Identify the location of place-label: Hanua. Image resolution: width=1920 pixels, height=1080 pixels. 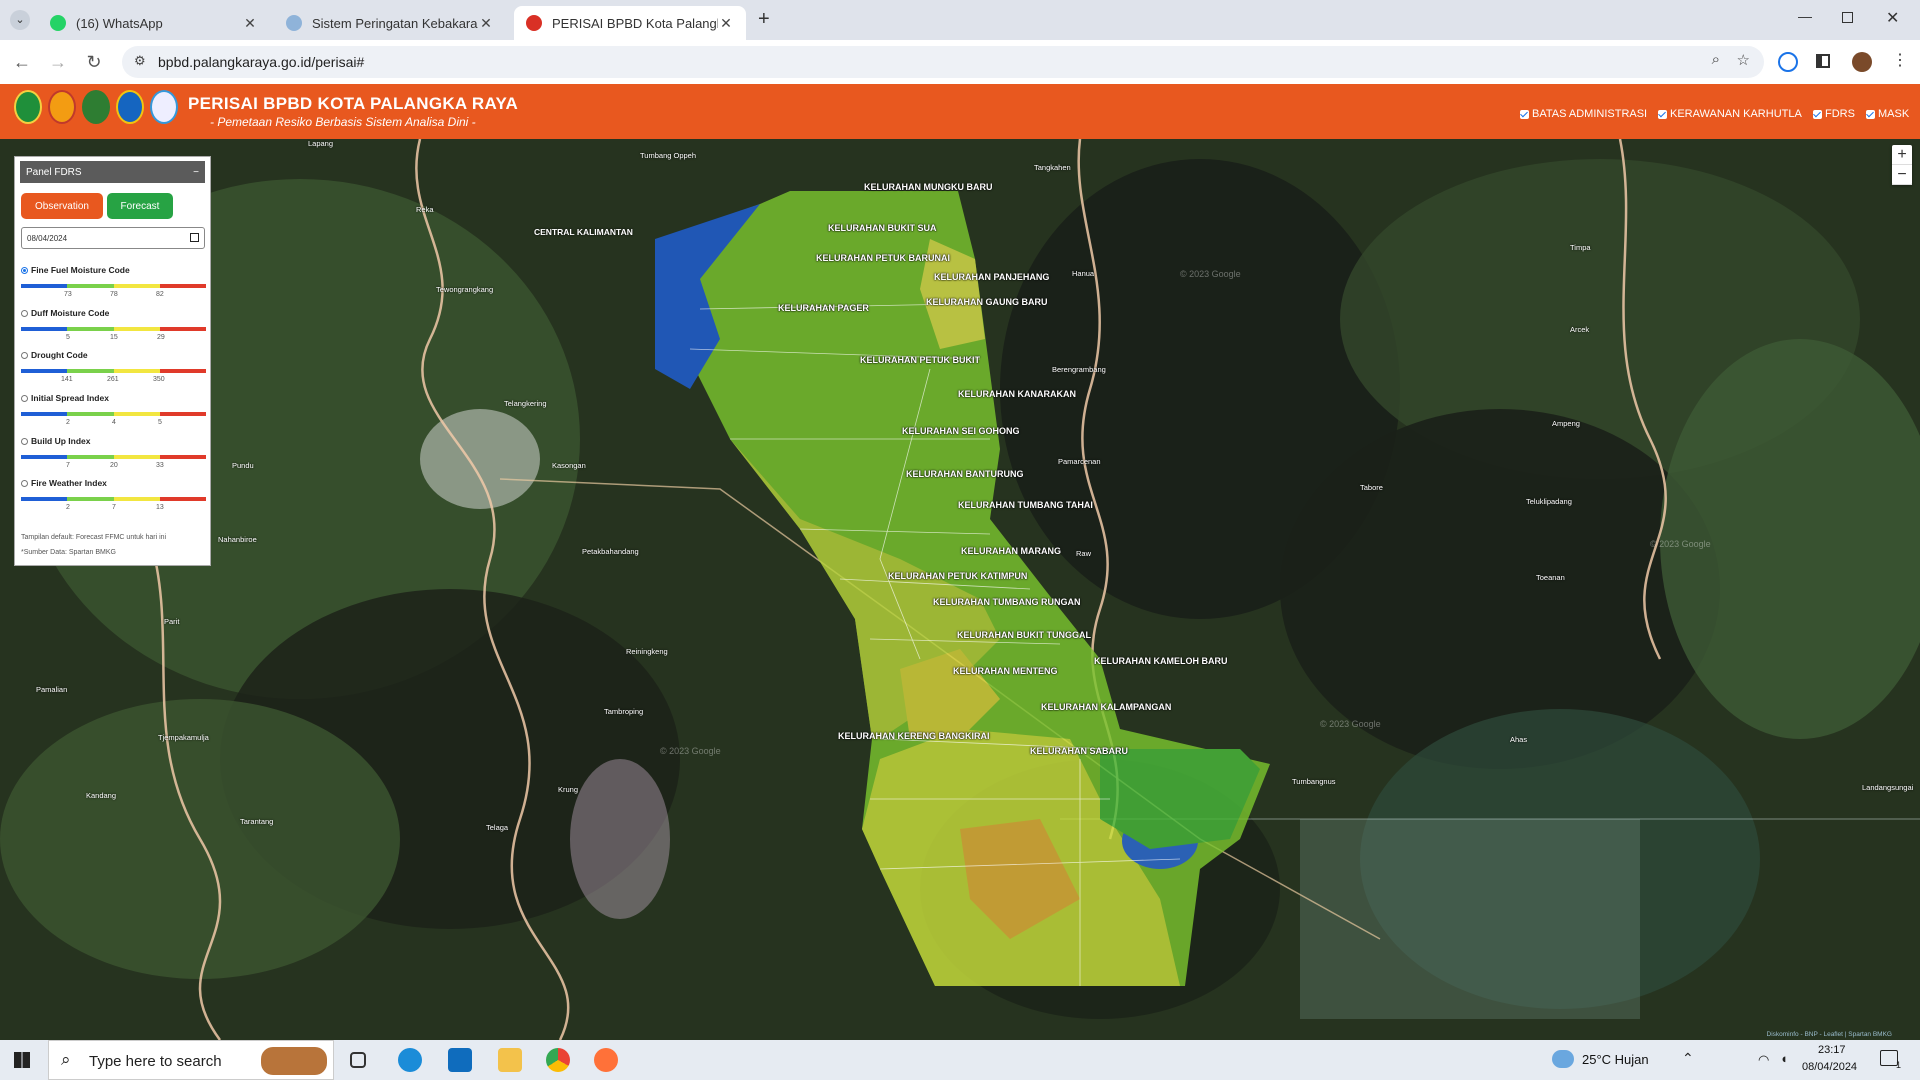
(1083, 273).